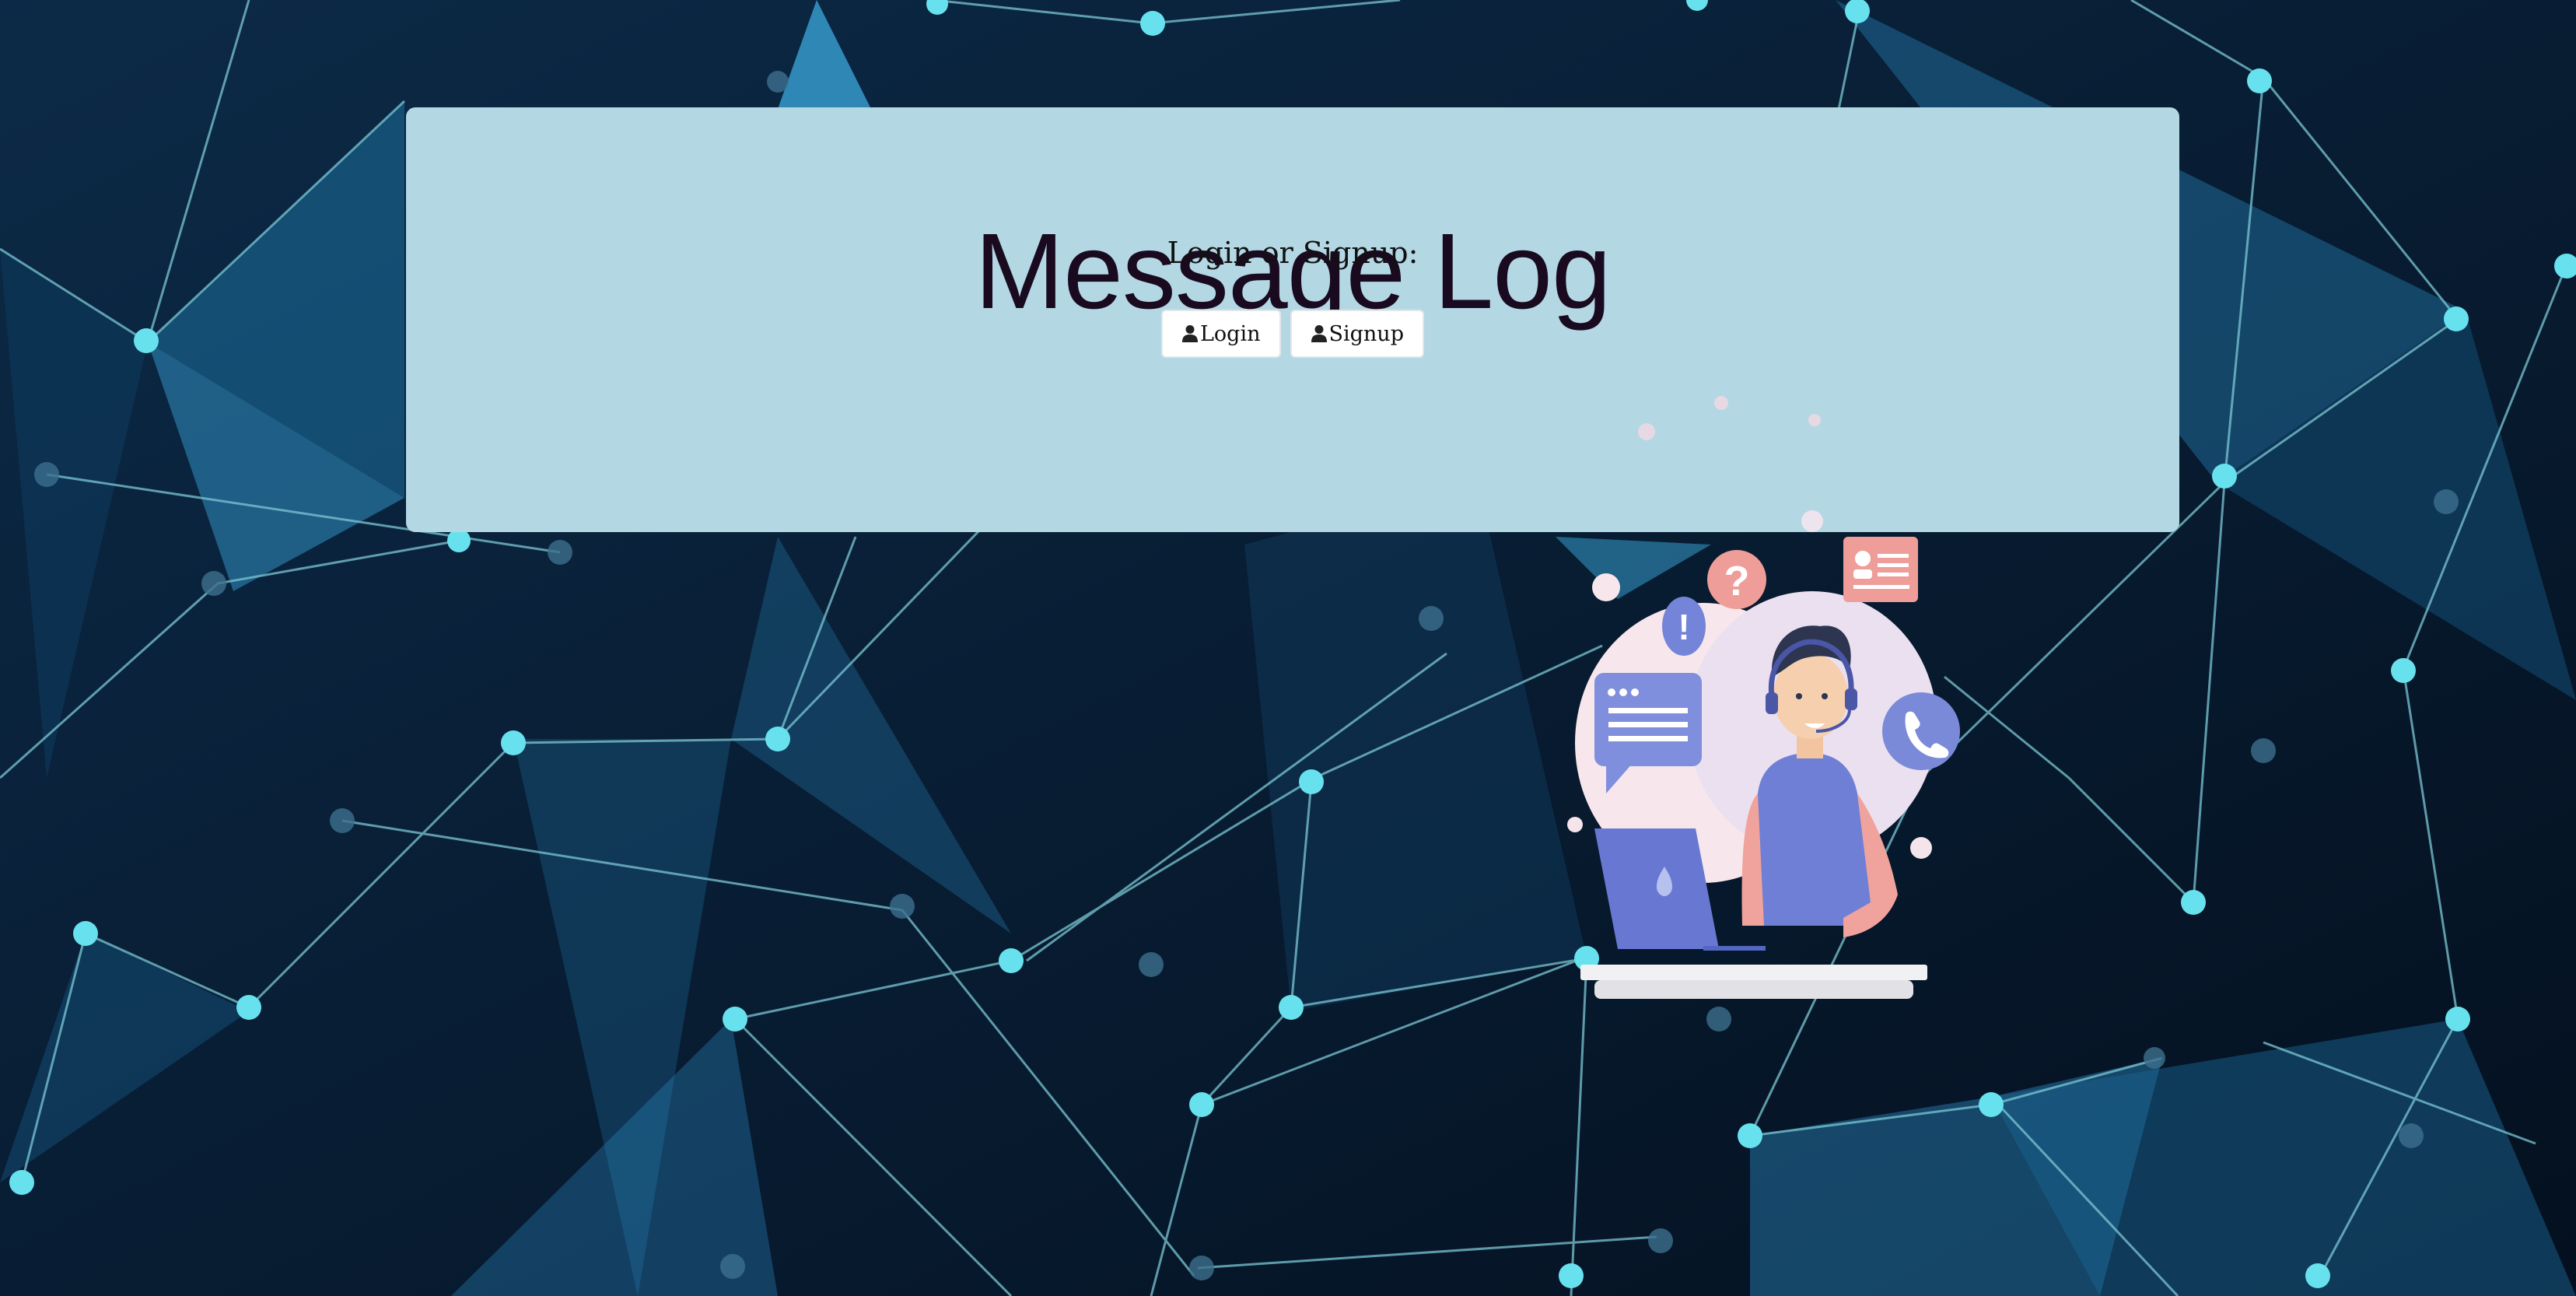 The height and width of the screenshot is (1296, 2576). I want to click on page-subtitle: Login or Signup:, so click(1293, 253).